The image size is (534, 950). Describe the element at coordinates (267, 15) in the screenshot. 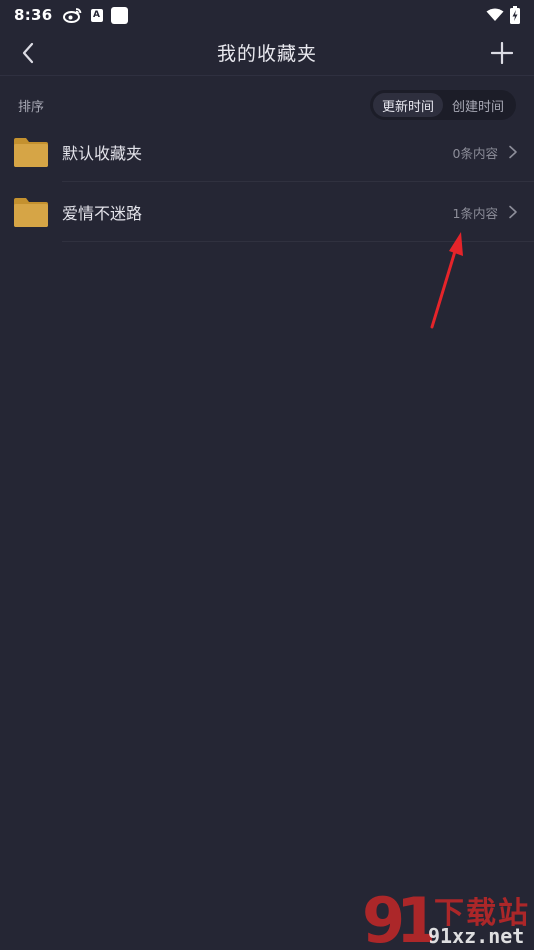

I see `status-bar: 8:36 A` at that location.